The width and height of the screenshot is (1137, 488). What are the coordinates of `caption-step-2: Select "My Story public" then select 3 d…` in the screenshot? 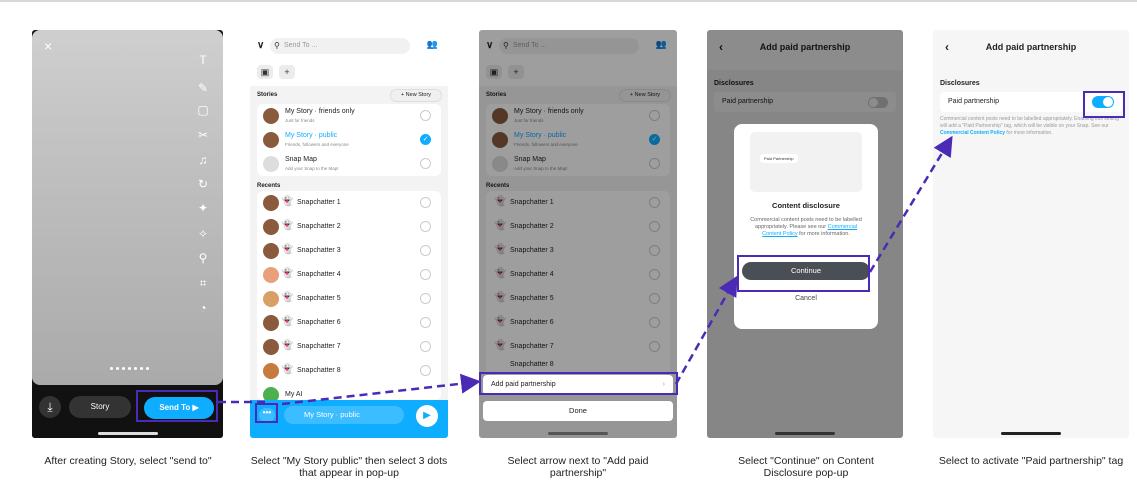 It's located at (349, 467).